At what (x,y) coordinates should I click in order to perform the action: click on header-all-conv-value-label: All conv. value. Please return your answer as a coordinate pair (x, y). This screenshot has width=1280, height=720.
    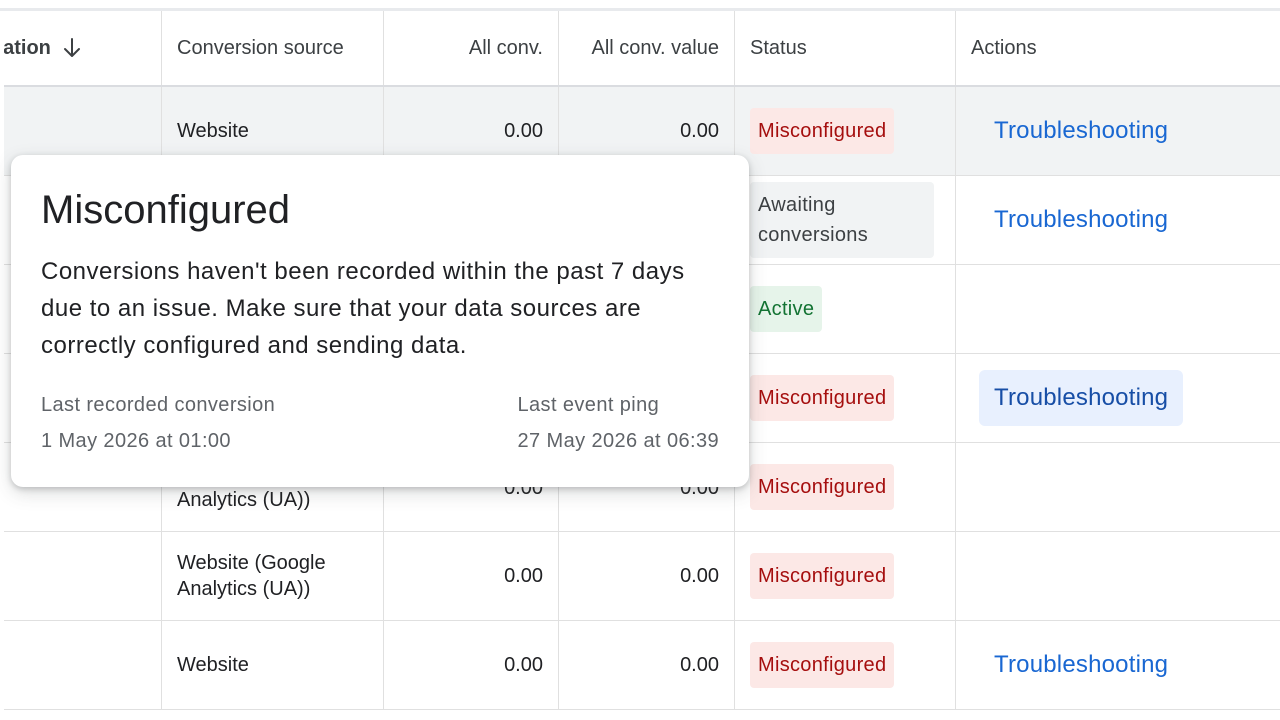
    Looking at the image, I should click on (655, 47).